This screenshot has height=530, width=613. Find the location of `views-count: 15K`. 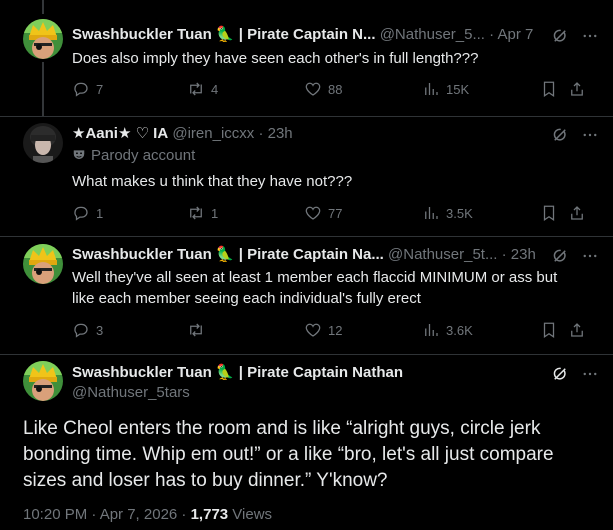

views-count: 15K is located at coordinates (458, 89).